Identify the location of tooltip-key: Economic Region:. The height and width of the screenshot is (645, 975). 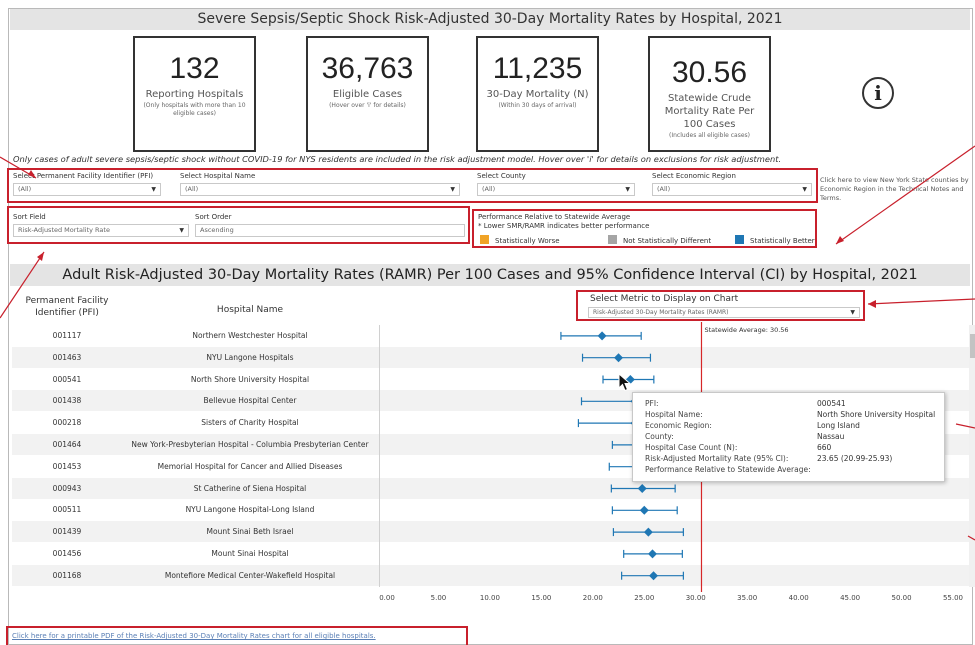
(678, 425).